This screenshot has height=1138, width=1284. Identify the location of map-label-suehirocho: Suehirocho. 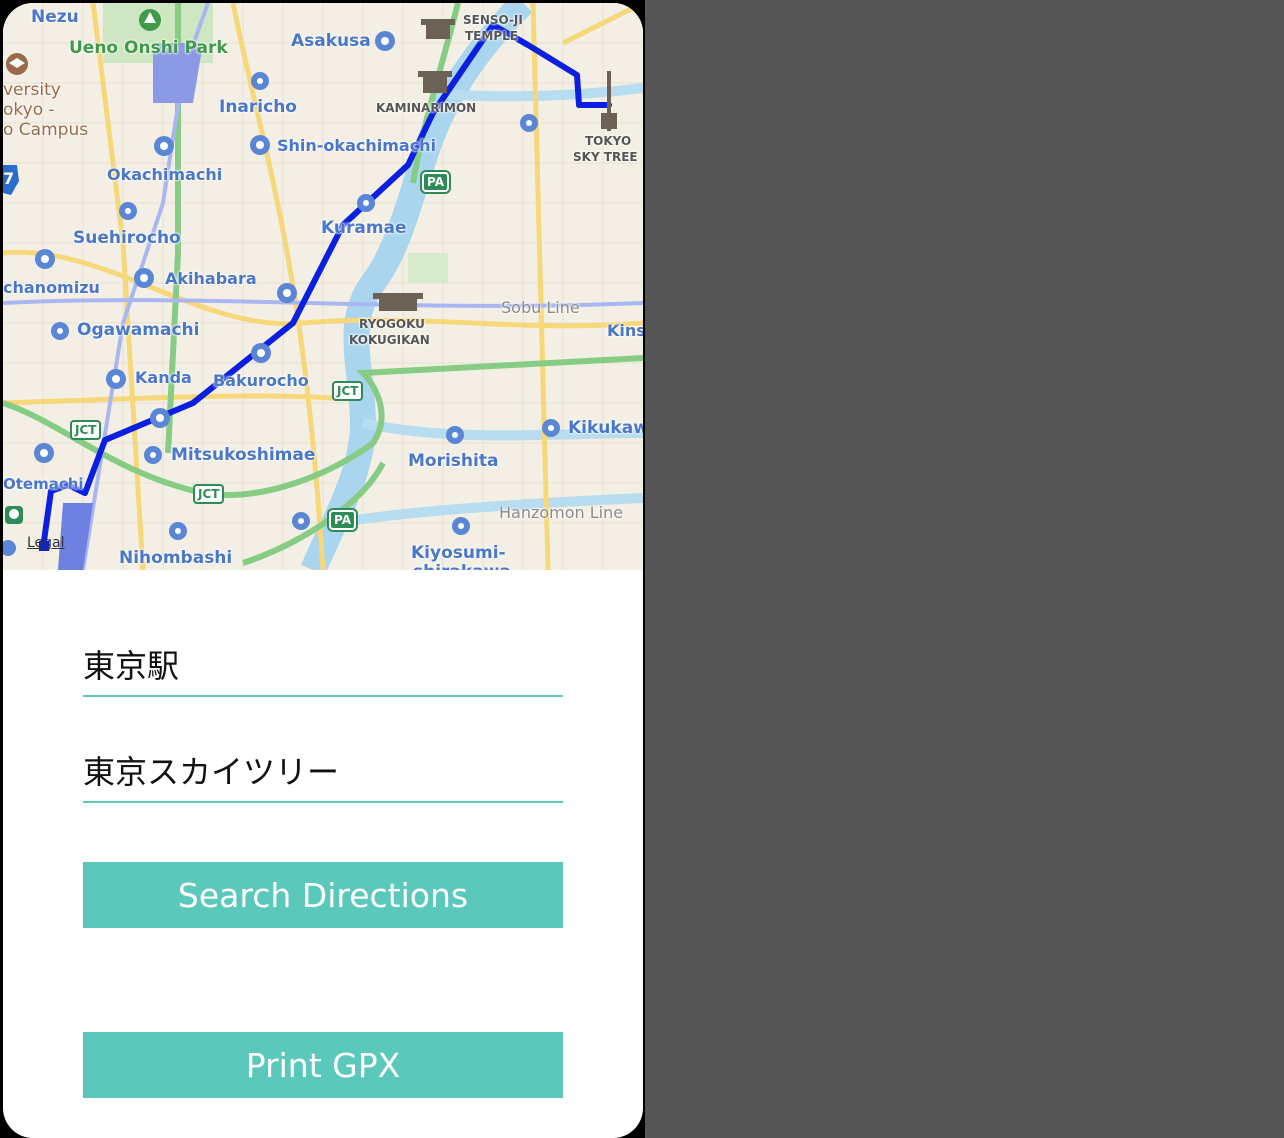
(127, 238).